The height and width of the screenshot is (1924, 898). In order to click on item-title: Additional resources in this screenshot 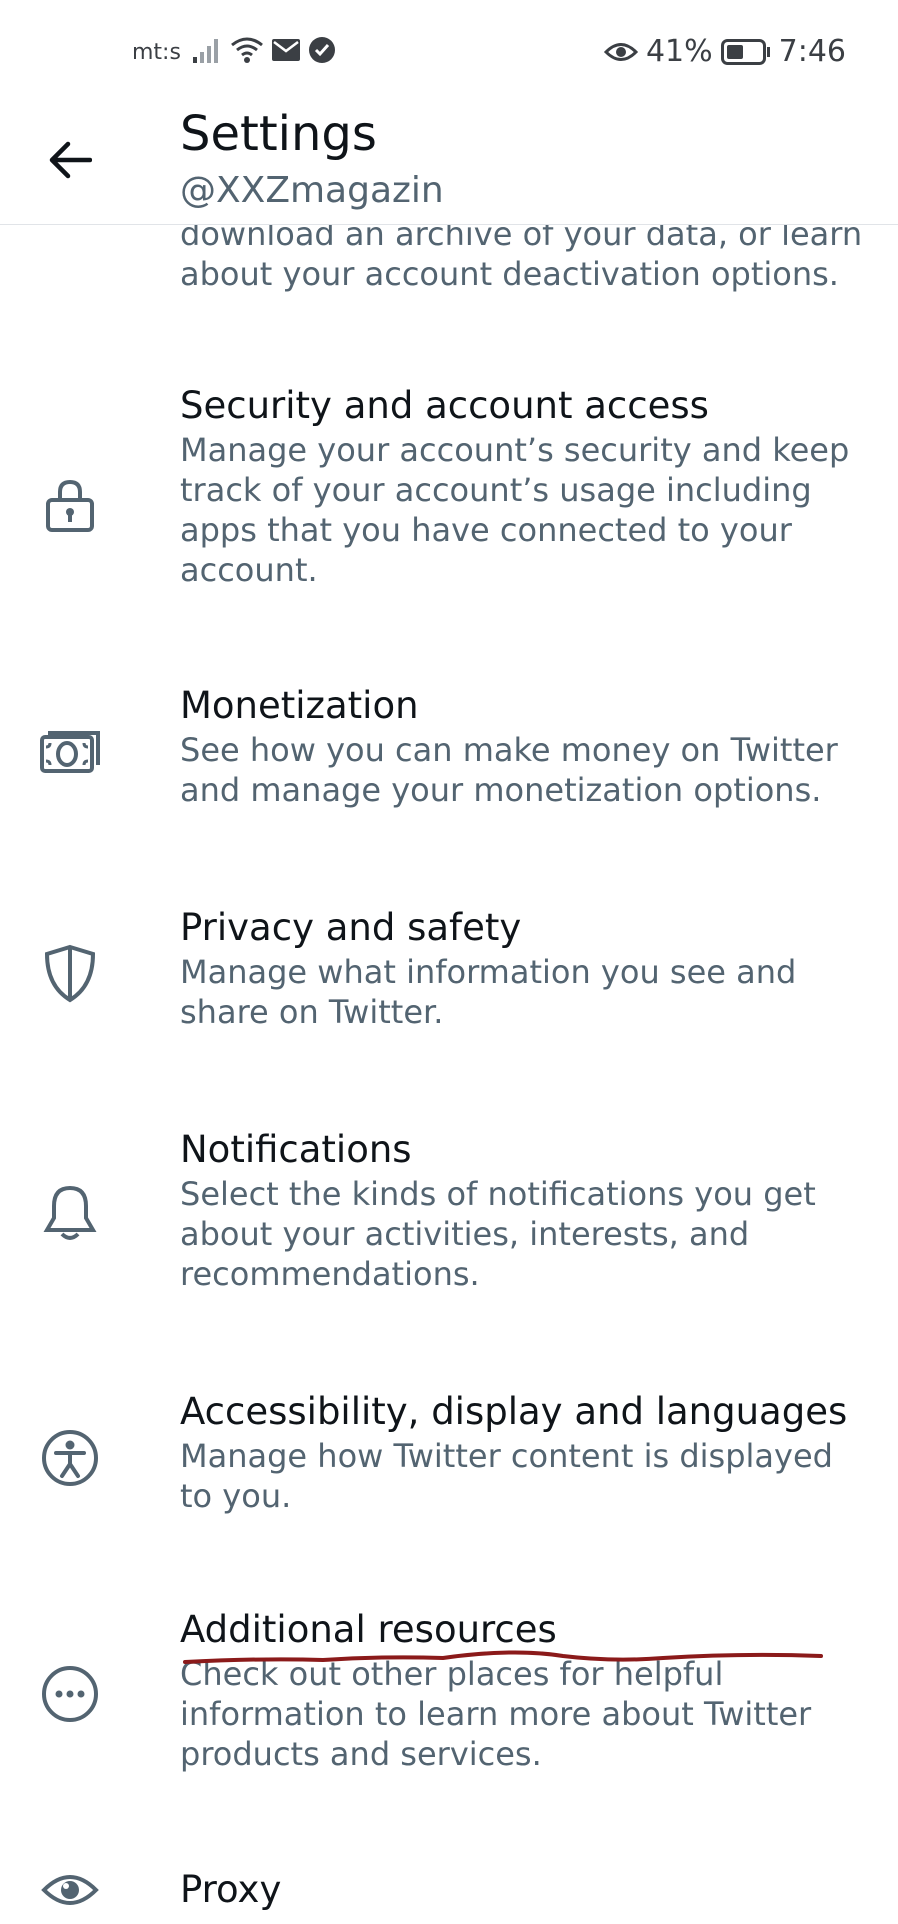, I will do `click(368, 1629)`.